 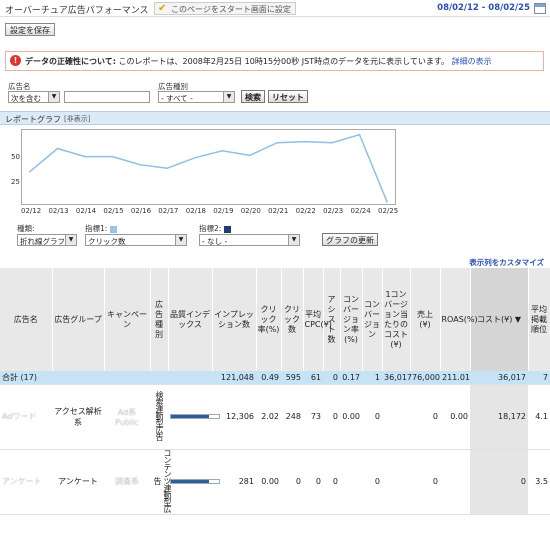 What do you see at coordinates (227, 229) in the screenshot?
I see `metric2-legend-swatch` at bounding box center [227, 229].